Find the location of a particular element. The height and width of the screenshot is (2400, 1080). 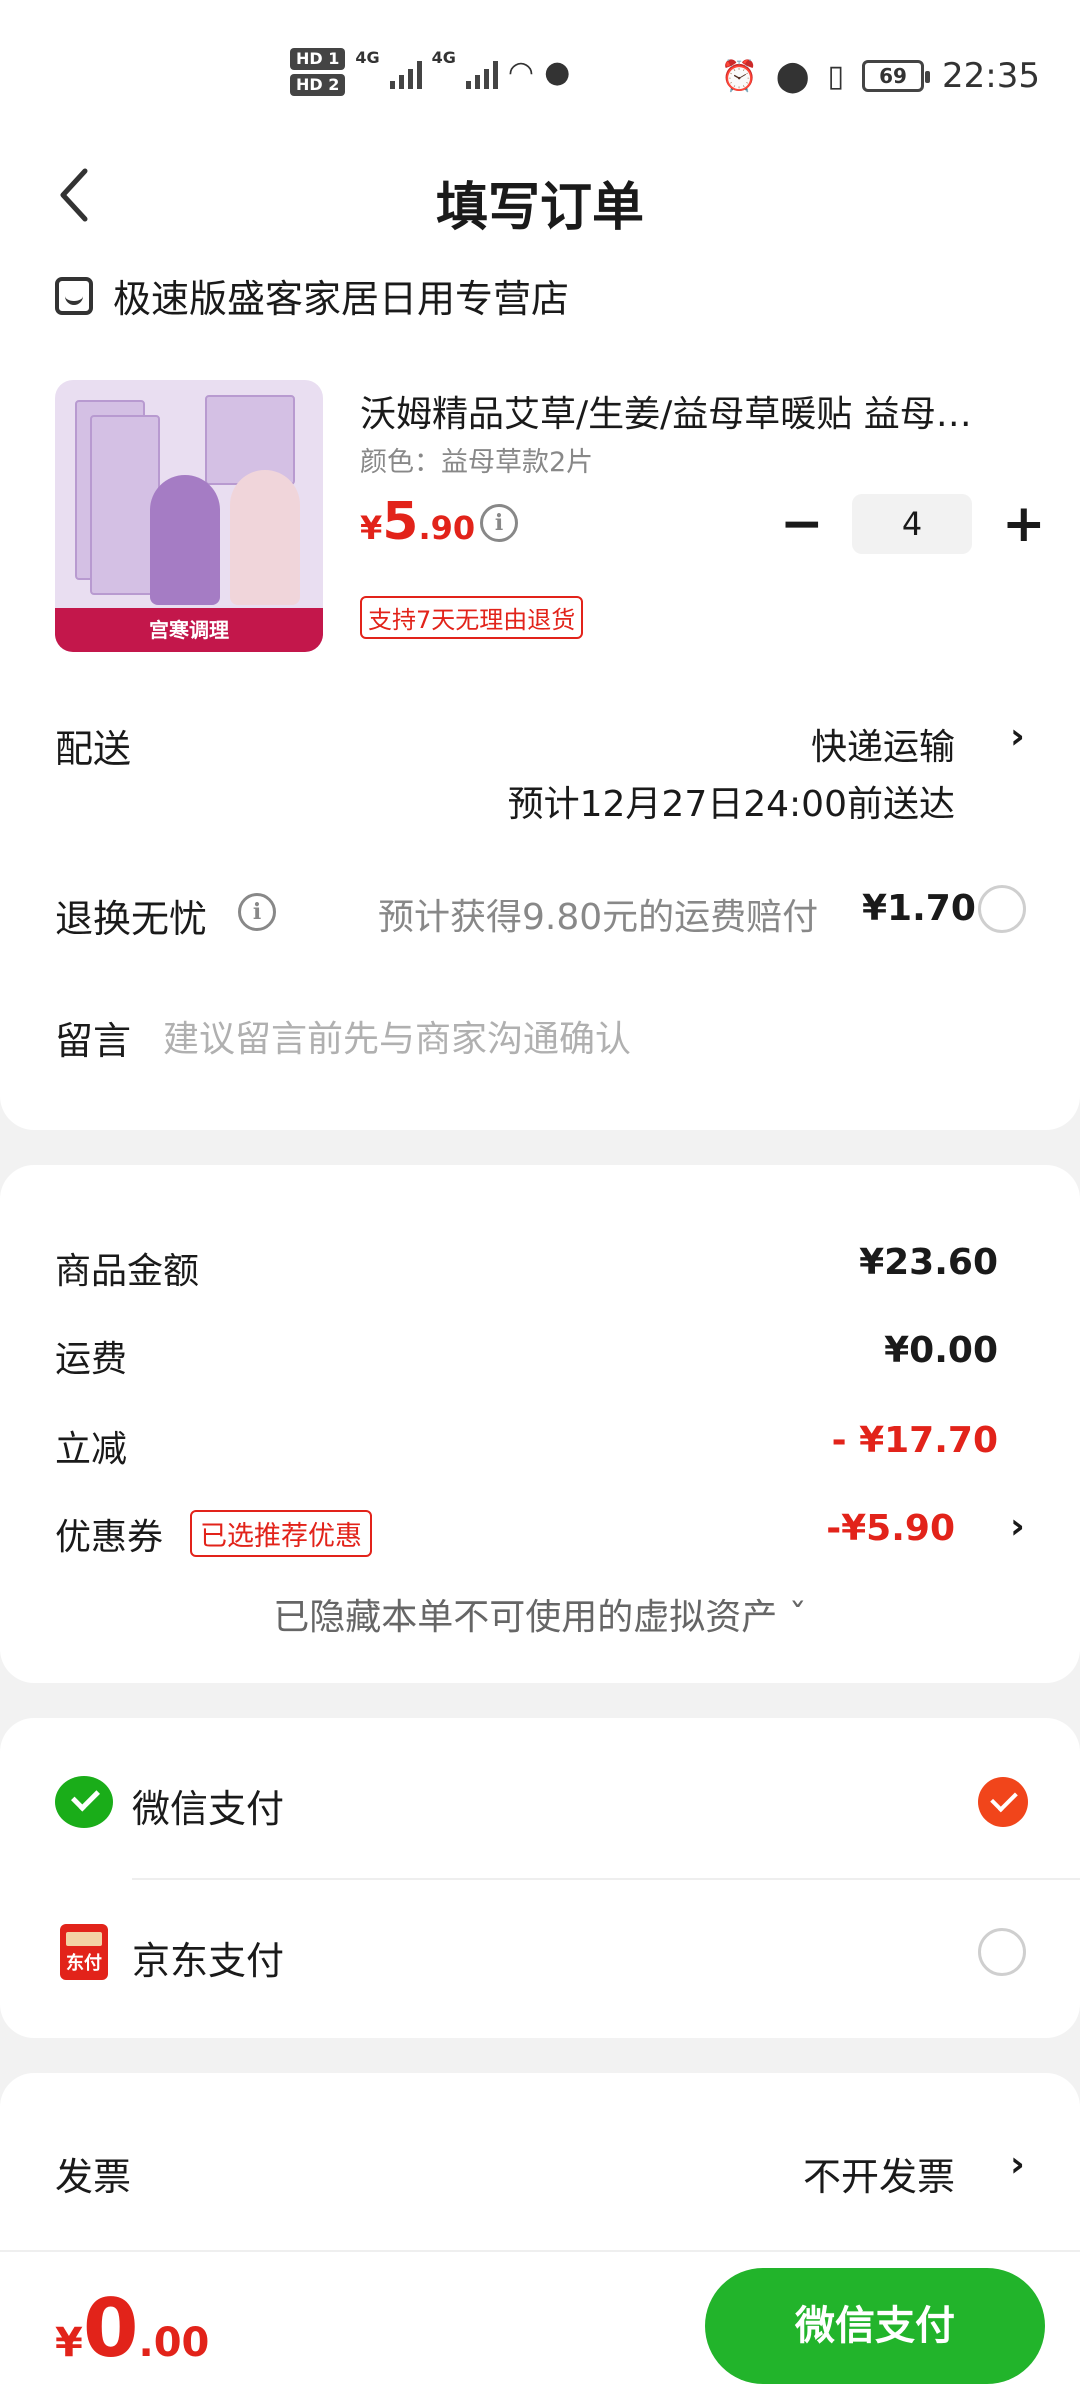

wechat-pay-icon is located at coordinates (84, 1802).